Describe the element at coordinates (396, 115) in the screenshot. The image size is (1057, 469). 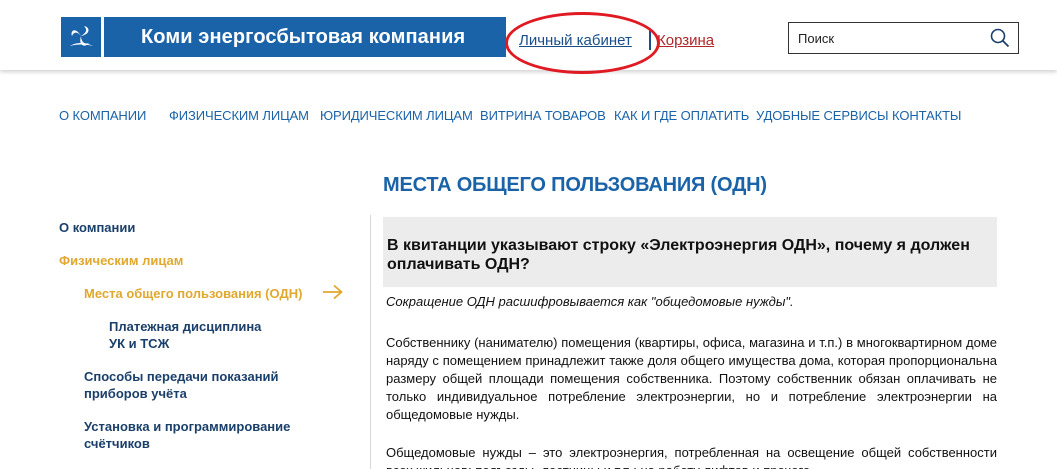
I see `nav-item-legal-entities: ЮРИДИЧЕСКИМ ЛИЦАМ` at that location.